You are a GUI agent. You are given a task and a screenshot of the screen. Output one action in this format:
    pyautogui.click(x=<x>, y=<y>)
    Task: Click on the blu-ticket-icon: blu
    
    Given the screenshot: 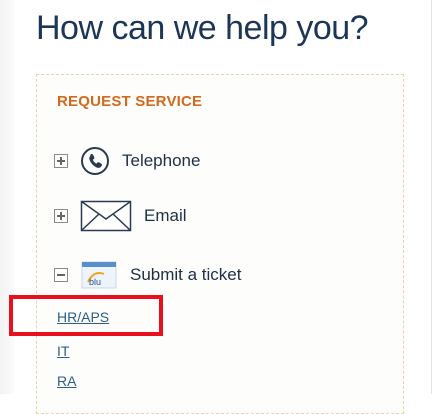 What is the action you would take?
    pyautogui.click(x=99, y=275)
    